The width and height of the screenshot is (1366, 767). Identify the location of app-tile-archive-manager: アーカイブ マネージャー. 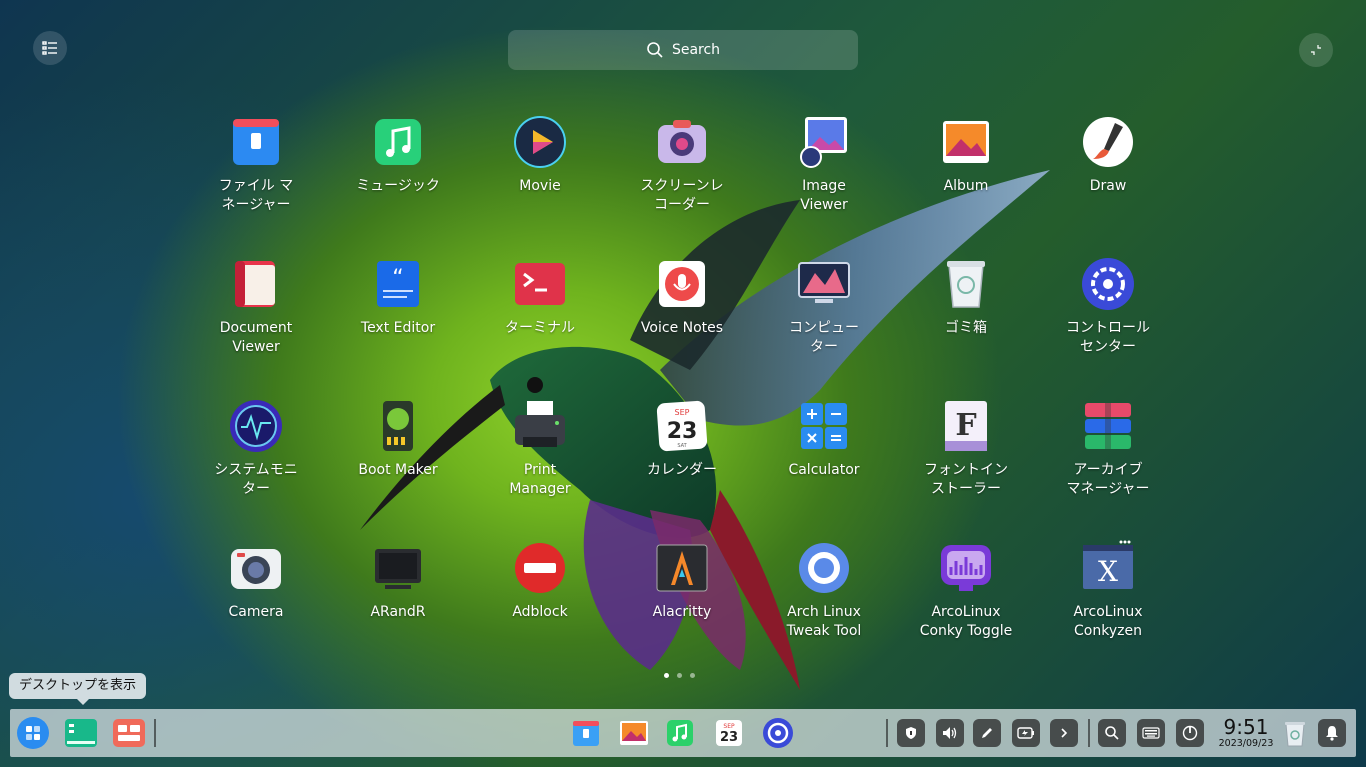
(1108, 468).